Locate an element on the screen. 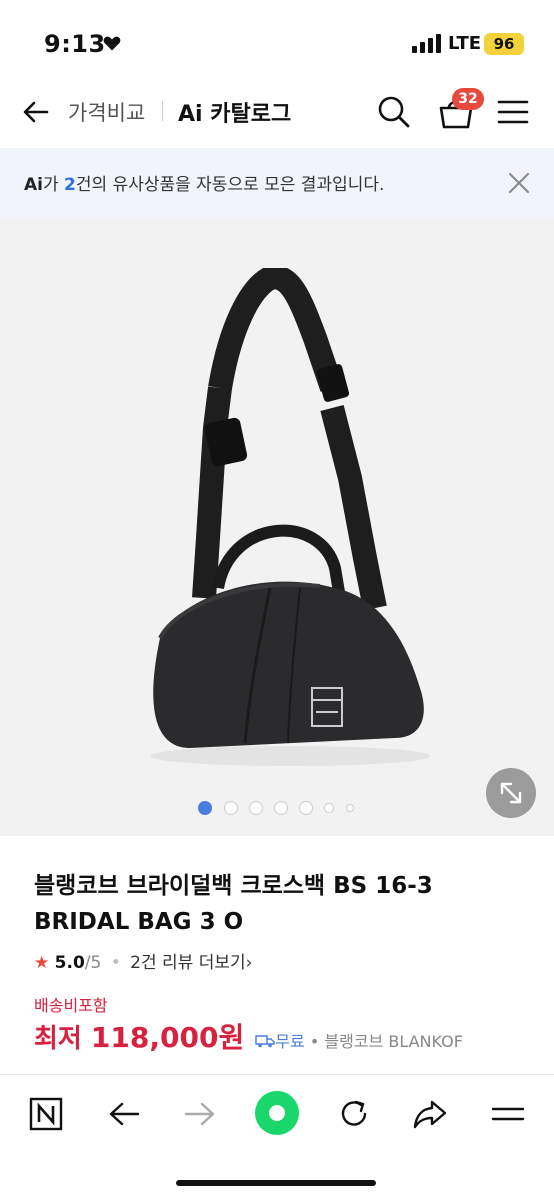  review-more-link: 2건 리뷰 더보기 is located at coordinates (187, 963).